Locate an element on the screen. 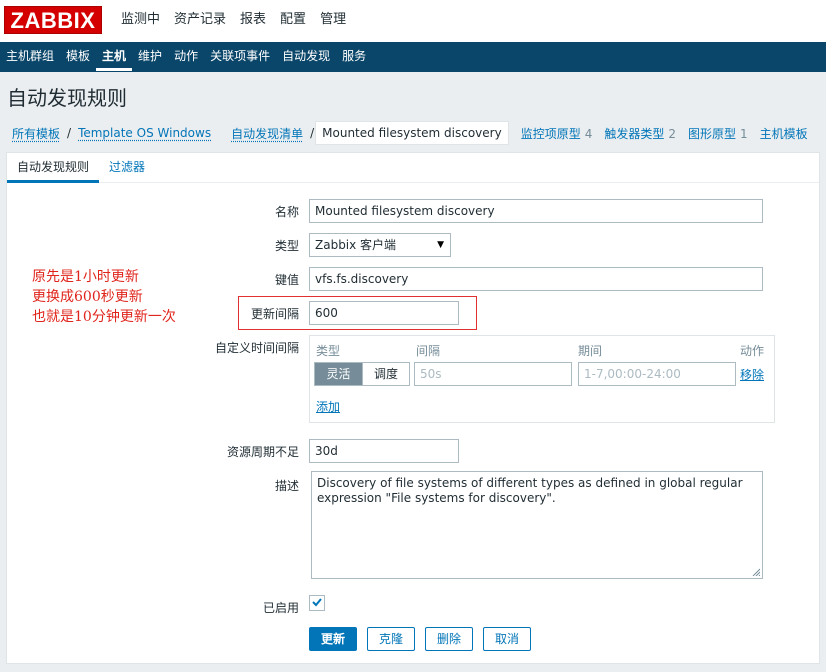 Image resolution: width=826 pixels, height=672 pixels. breadcrumb-item-prototypes: 监控项原型 4 is located at coordinates (557, 133).